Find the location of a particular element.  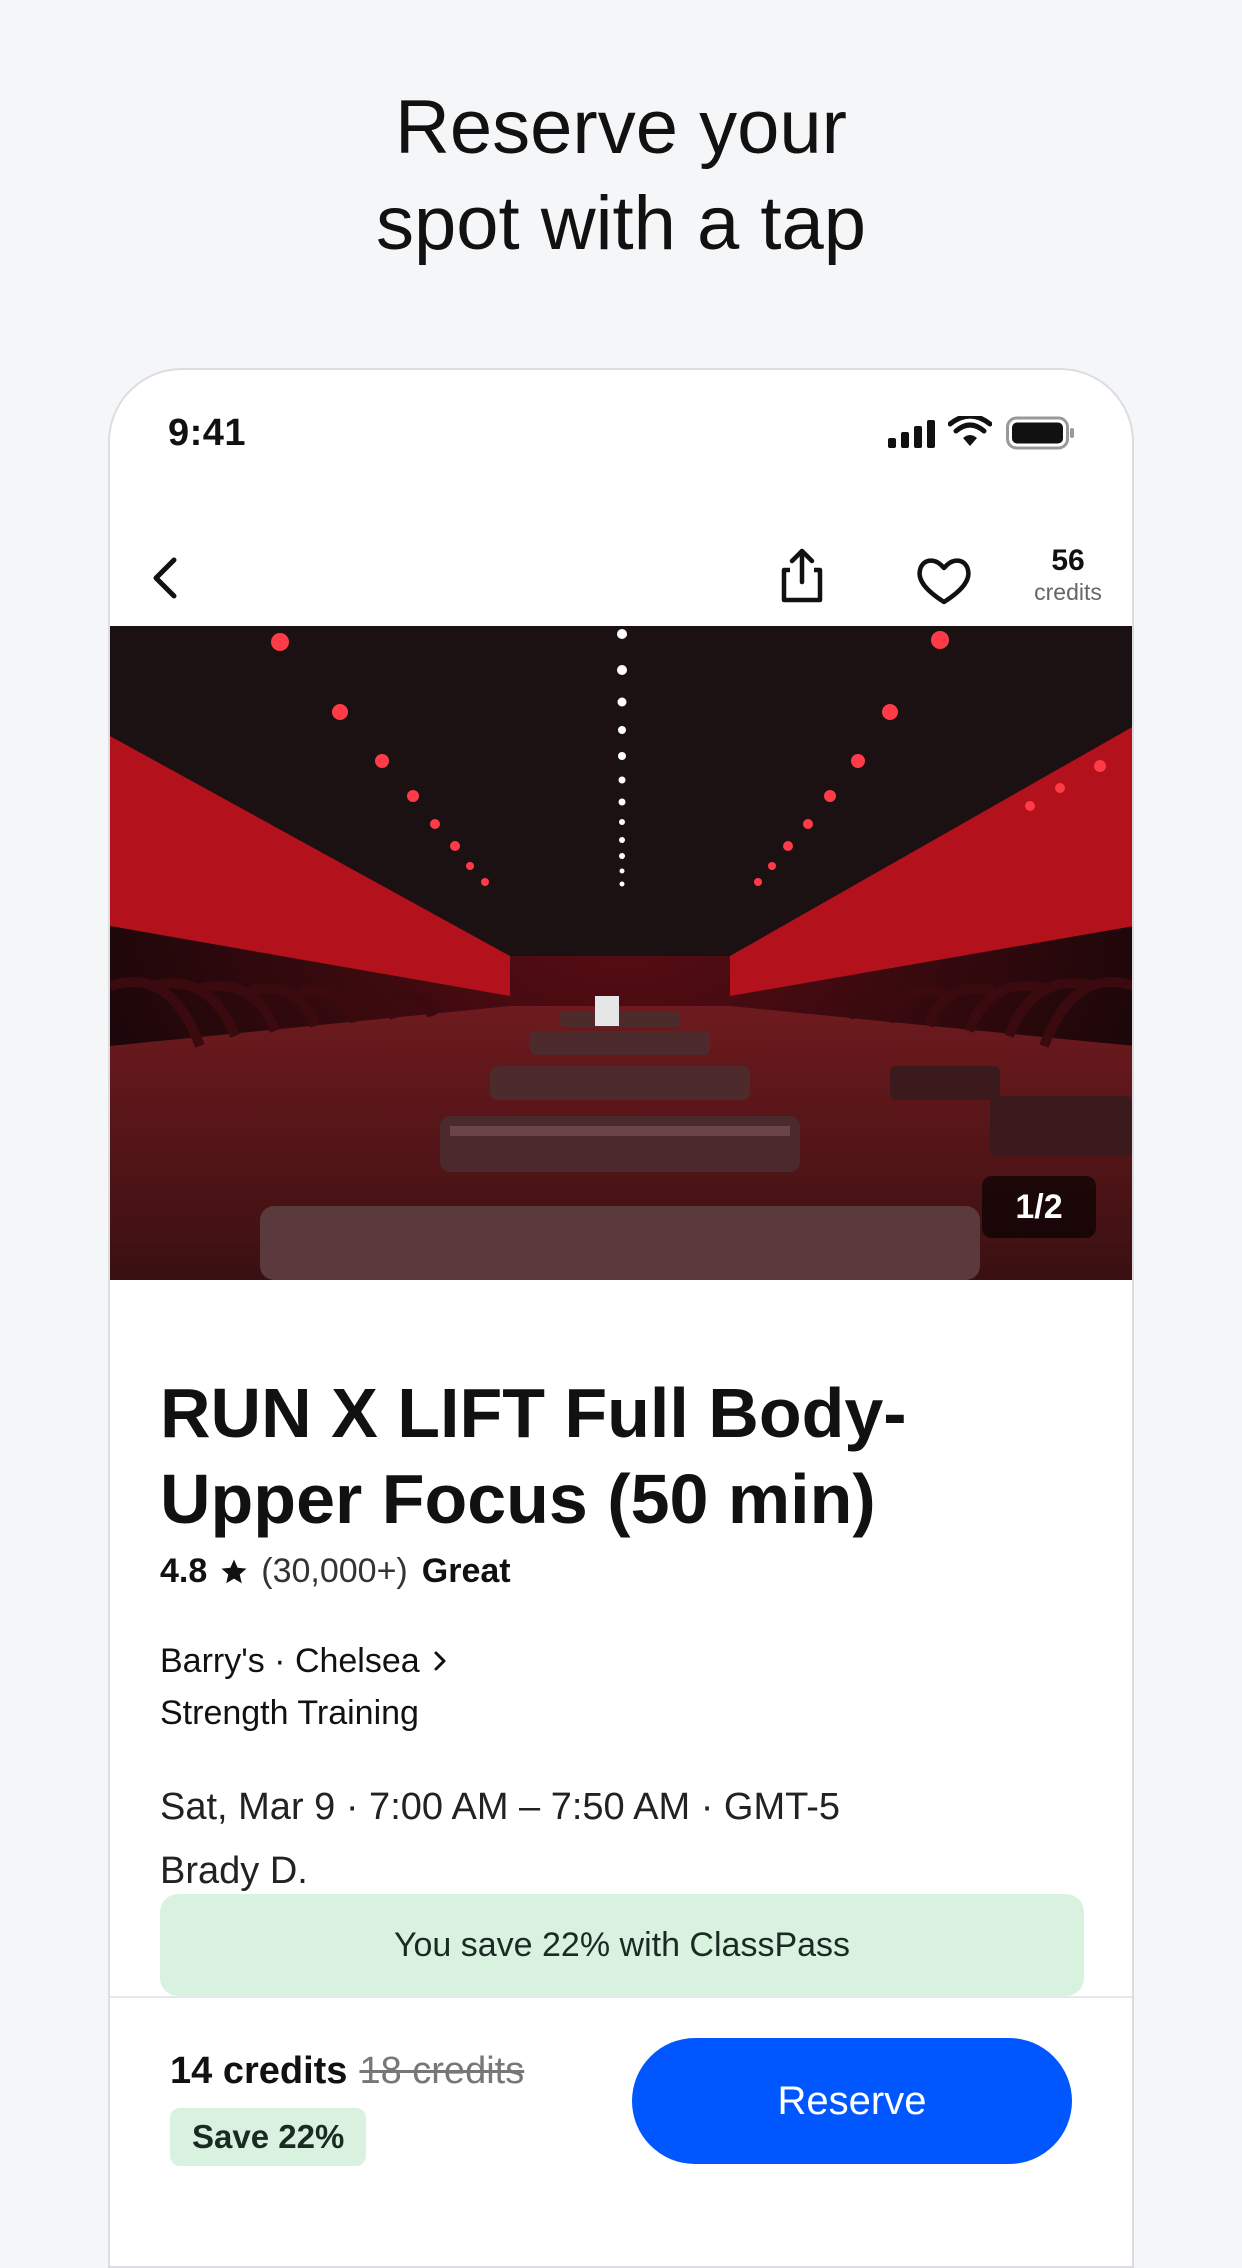

back-chevron-icon is located at coordinates (165, 578).